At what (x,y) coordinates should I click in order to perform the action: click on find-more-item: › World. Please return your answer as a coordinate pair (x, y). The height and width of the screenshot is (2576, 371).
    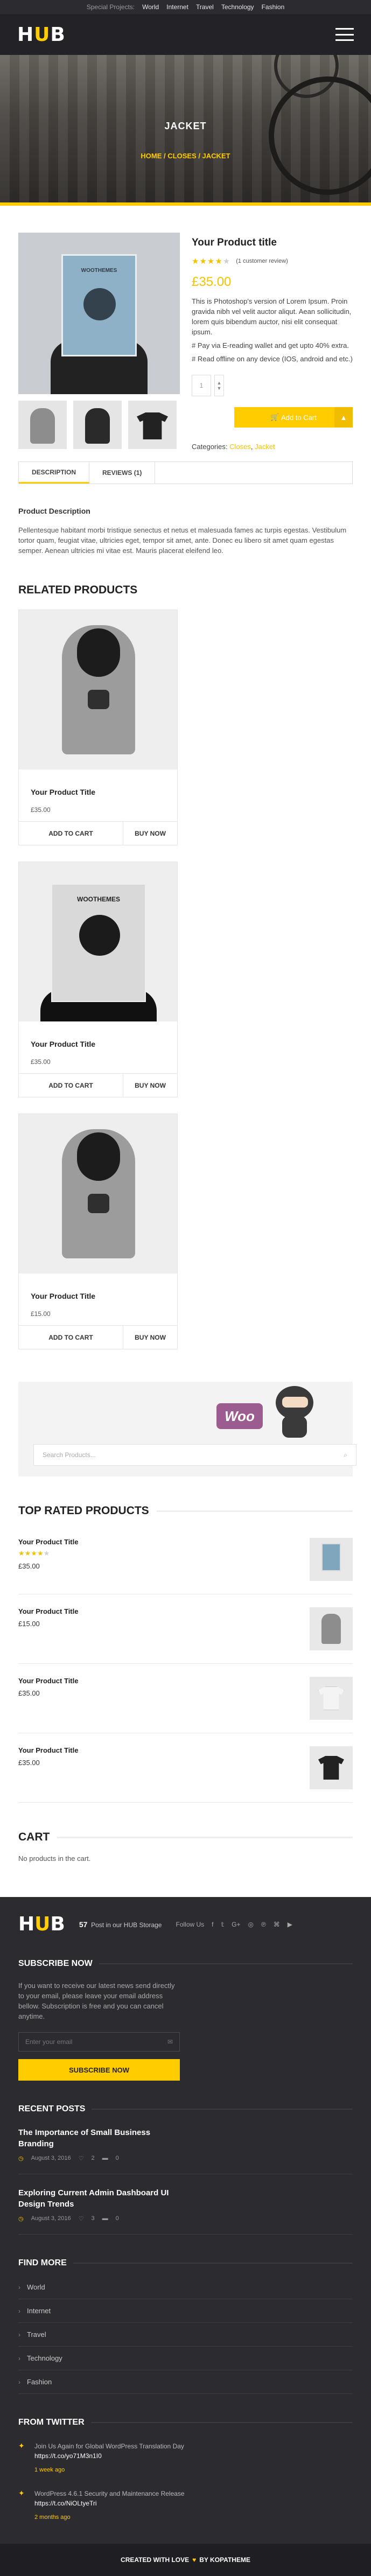
    Looking at the image, I should click on (185, 2287).